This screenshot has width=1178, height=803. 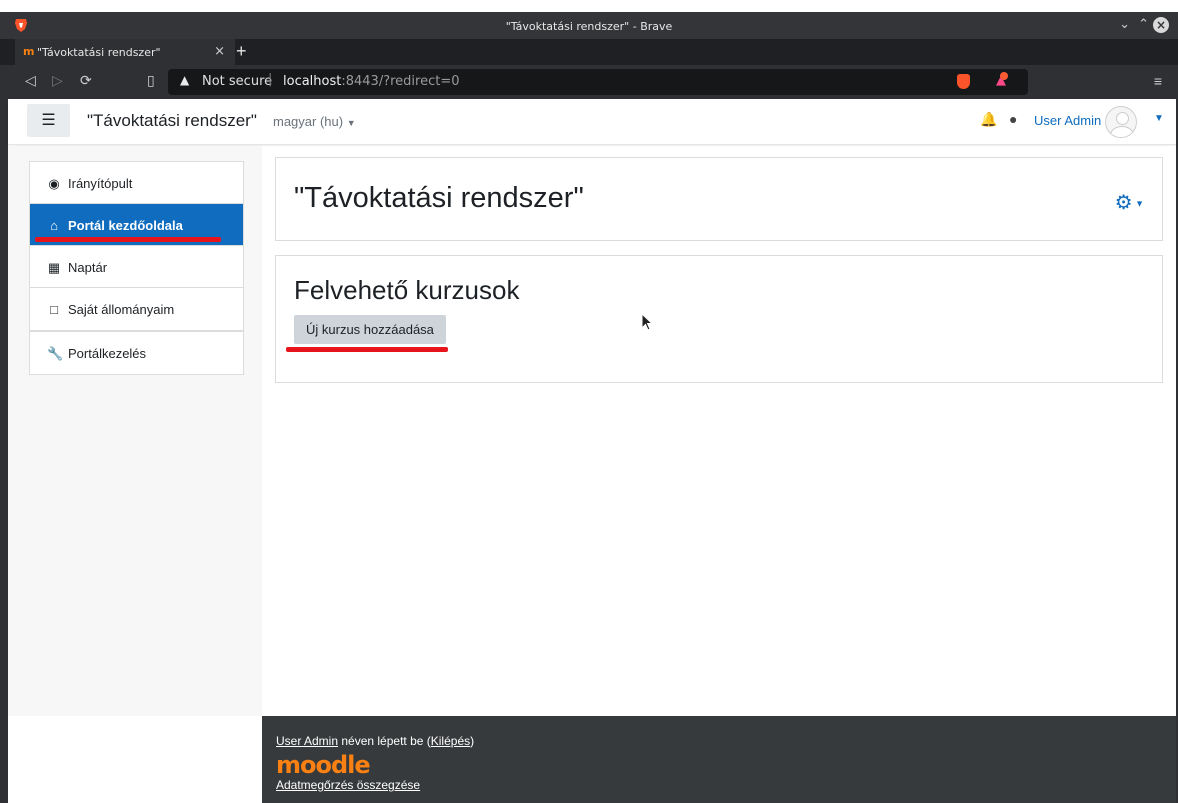 I want to click on login-info: User Admin néven lépett be (Kilépés), so click(x=375, y=741).